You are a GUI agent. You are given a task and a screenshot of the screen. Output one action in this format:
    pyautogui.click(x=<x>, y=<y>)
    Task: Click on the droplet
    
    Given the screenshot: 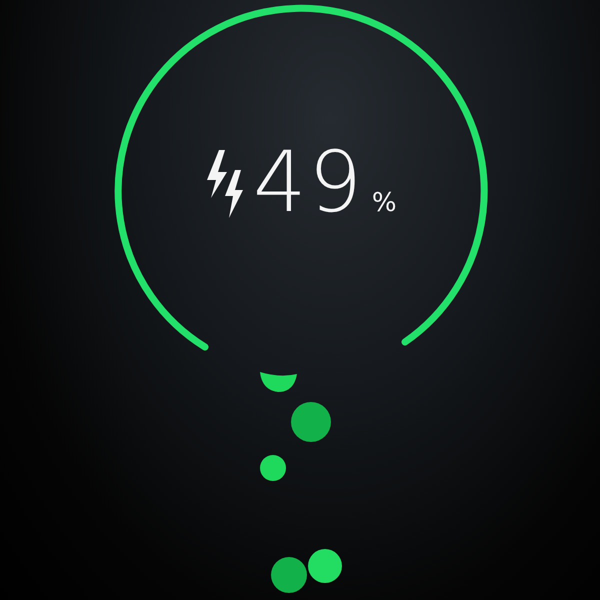 What is the action you would take?
    pyautogui.click(x=278, y=382)
    